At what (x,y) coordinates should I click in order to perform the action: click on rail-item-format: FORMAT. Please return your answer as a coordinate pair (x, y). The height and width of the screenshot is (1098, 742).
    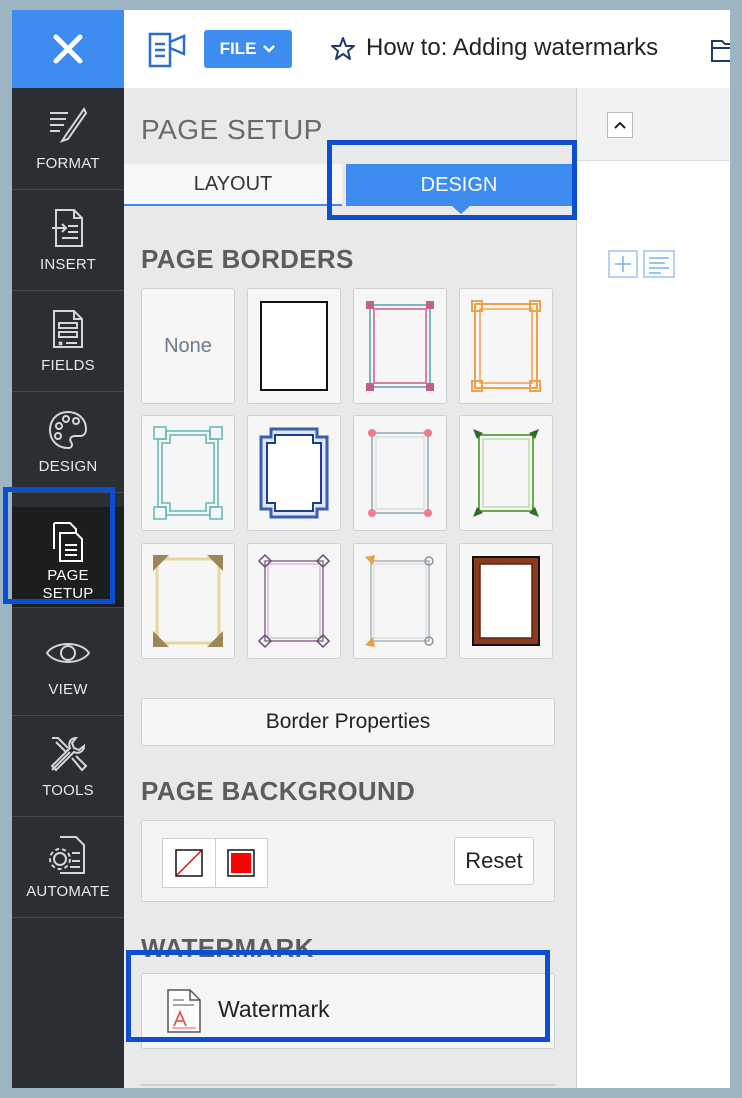
    Looking at the image, I should click on (68, 139).